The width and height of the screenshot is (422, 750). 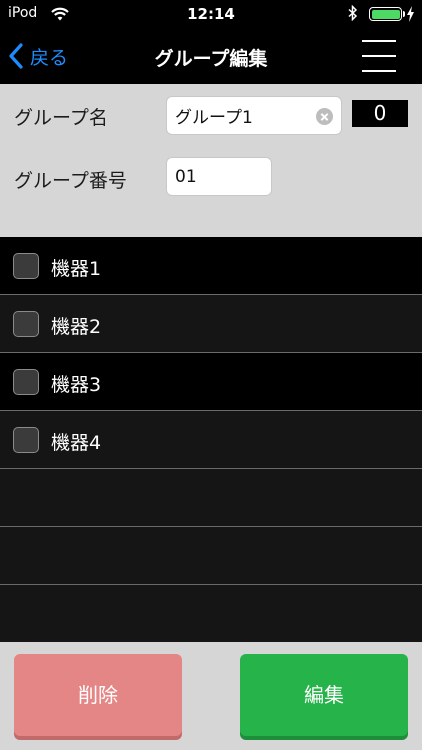 I want to click on group-number-input: 01, so click(x=219, y=176).